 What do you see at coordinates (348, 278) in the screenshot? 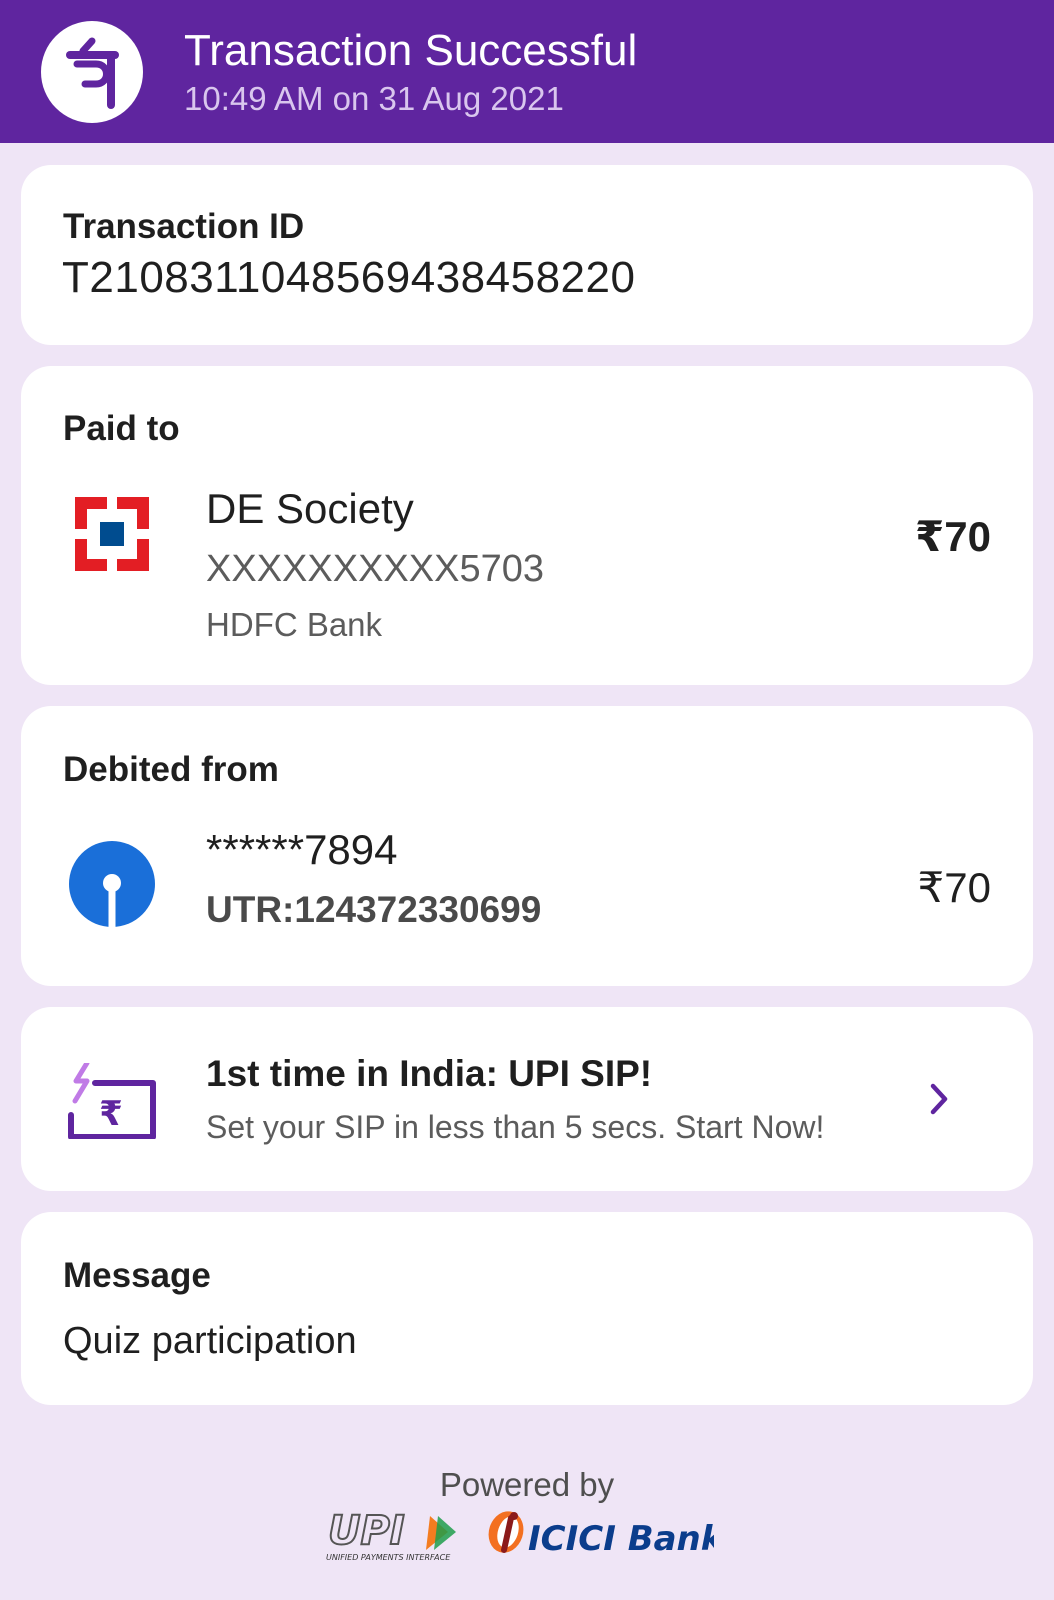
I see `transaction-id-value: T2108311048569438458220` at bounding box center [348, 278].